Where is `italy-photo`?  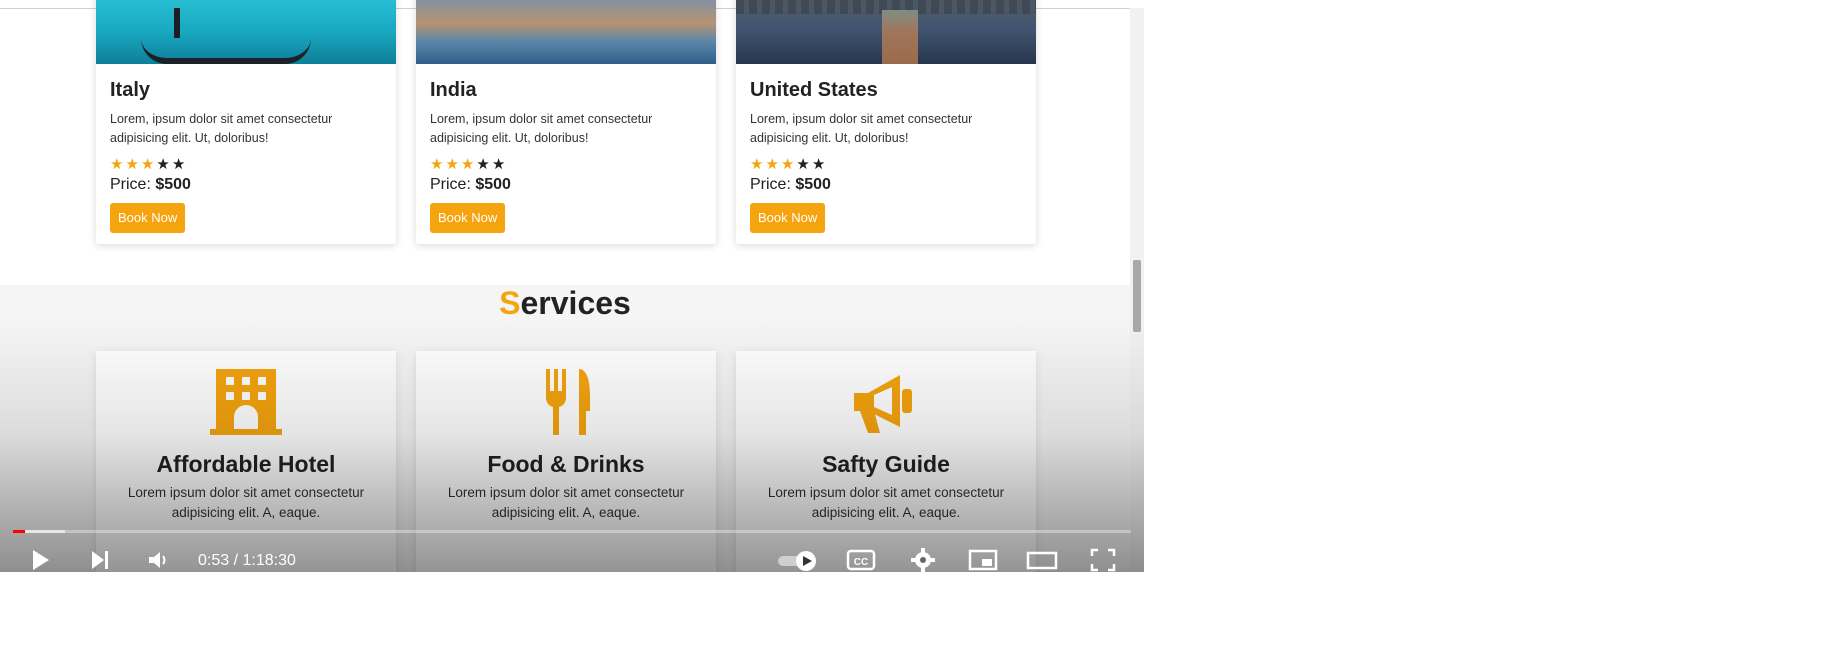 italy-photo is located at coordinates (246, 32).